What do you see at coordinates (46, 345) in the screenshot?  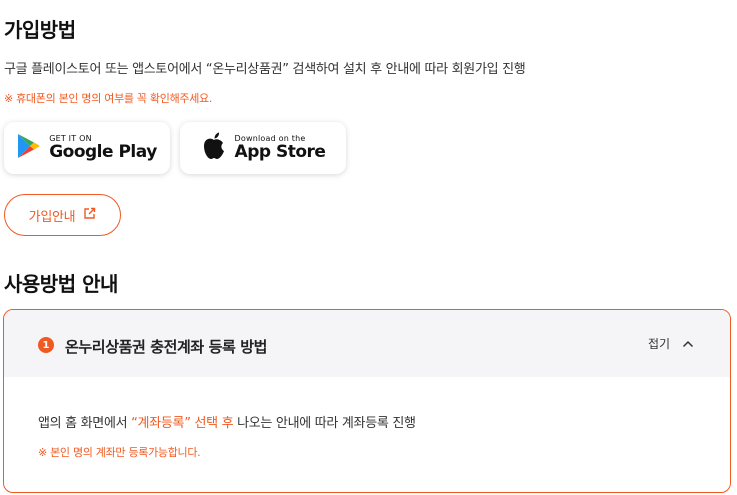 I see `step-number-badge: 1` at bounding box center [46, 345].